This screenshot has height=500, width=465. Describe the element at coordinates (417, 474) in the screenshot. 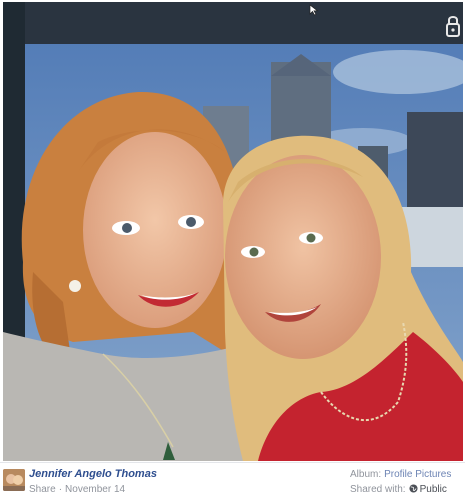

I see `album-link: Profile Pictures` at that location.